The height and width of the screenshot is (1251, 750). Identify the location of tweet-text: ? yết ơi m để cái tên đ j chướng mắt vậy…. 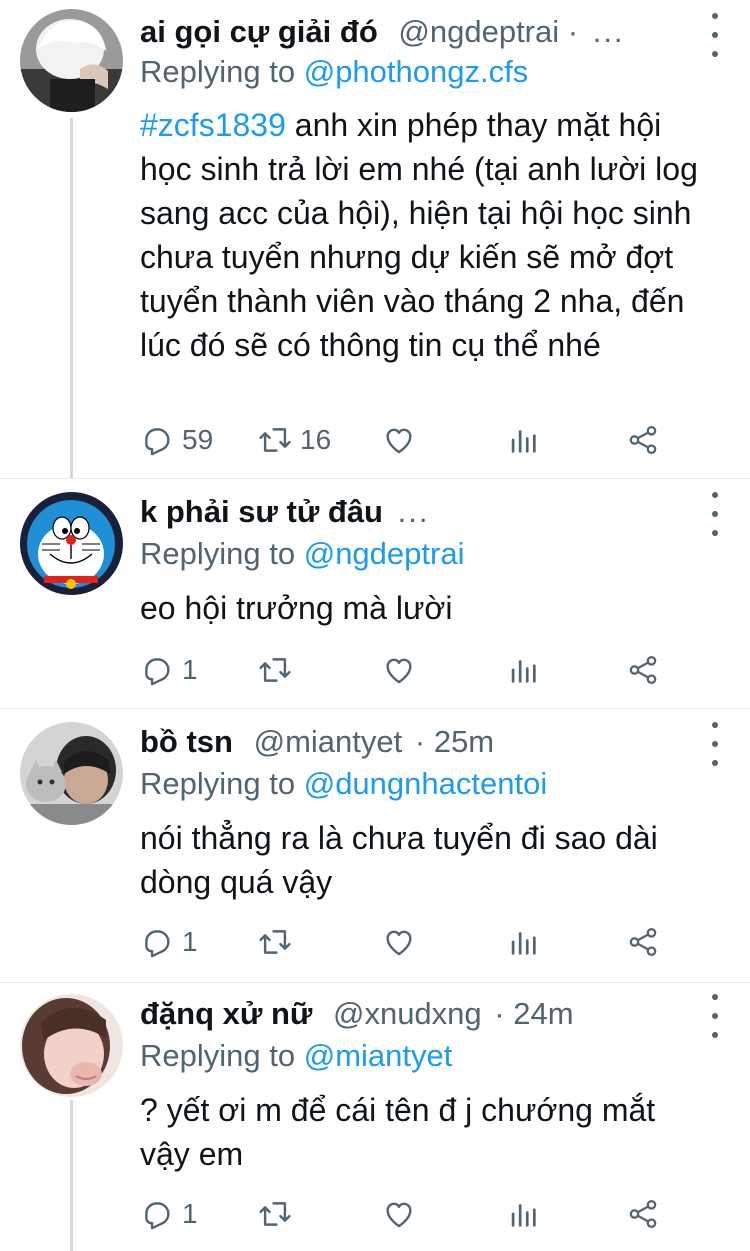
(425, 1132).